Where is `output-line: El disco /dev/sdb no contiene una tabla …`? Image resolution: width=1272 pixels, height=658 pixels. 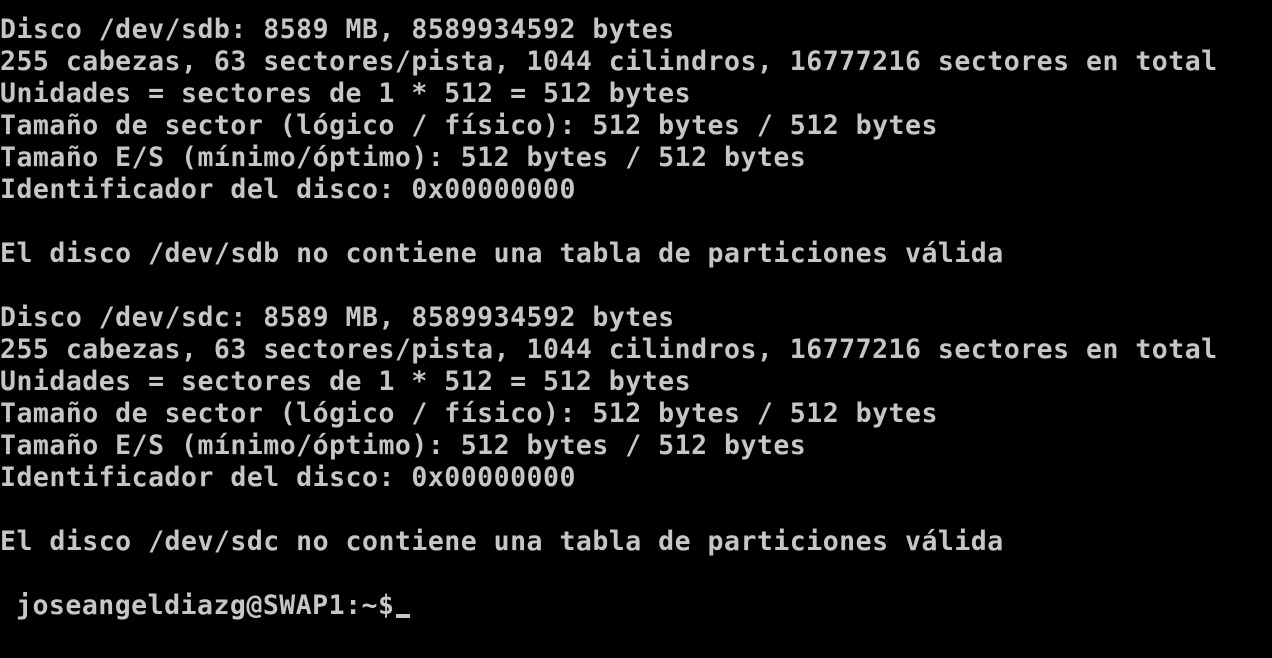
output-line: El disco /dev/sdb no contiene una tabla … is located at coordinates (502, 253).